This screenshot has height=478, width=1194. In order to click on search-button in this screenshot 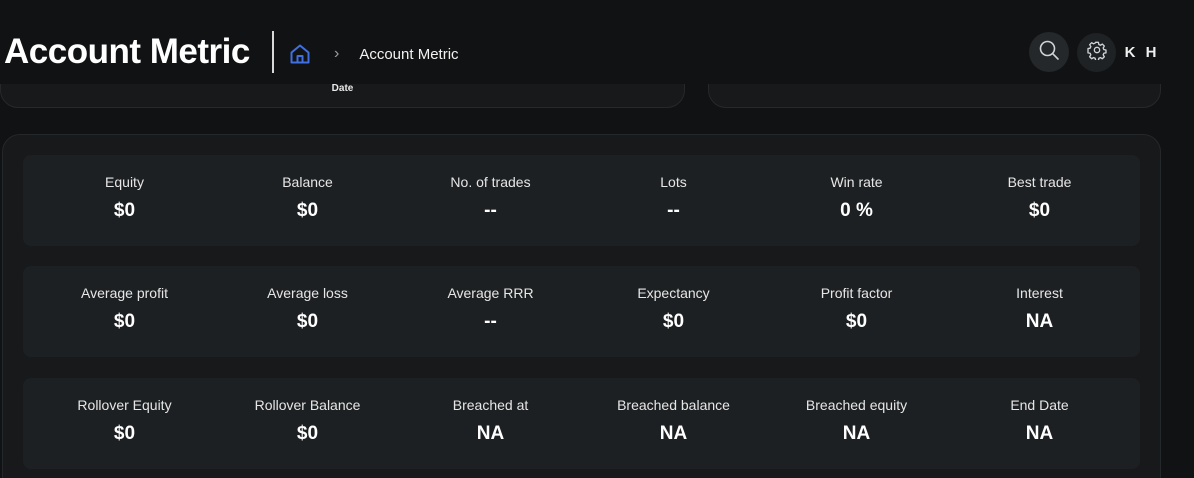, I will do `click(1049, 52)`.